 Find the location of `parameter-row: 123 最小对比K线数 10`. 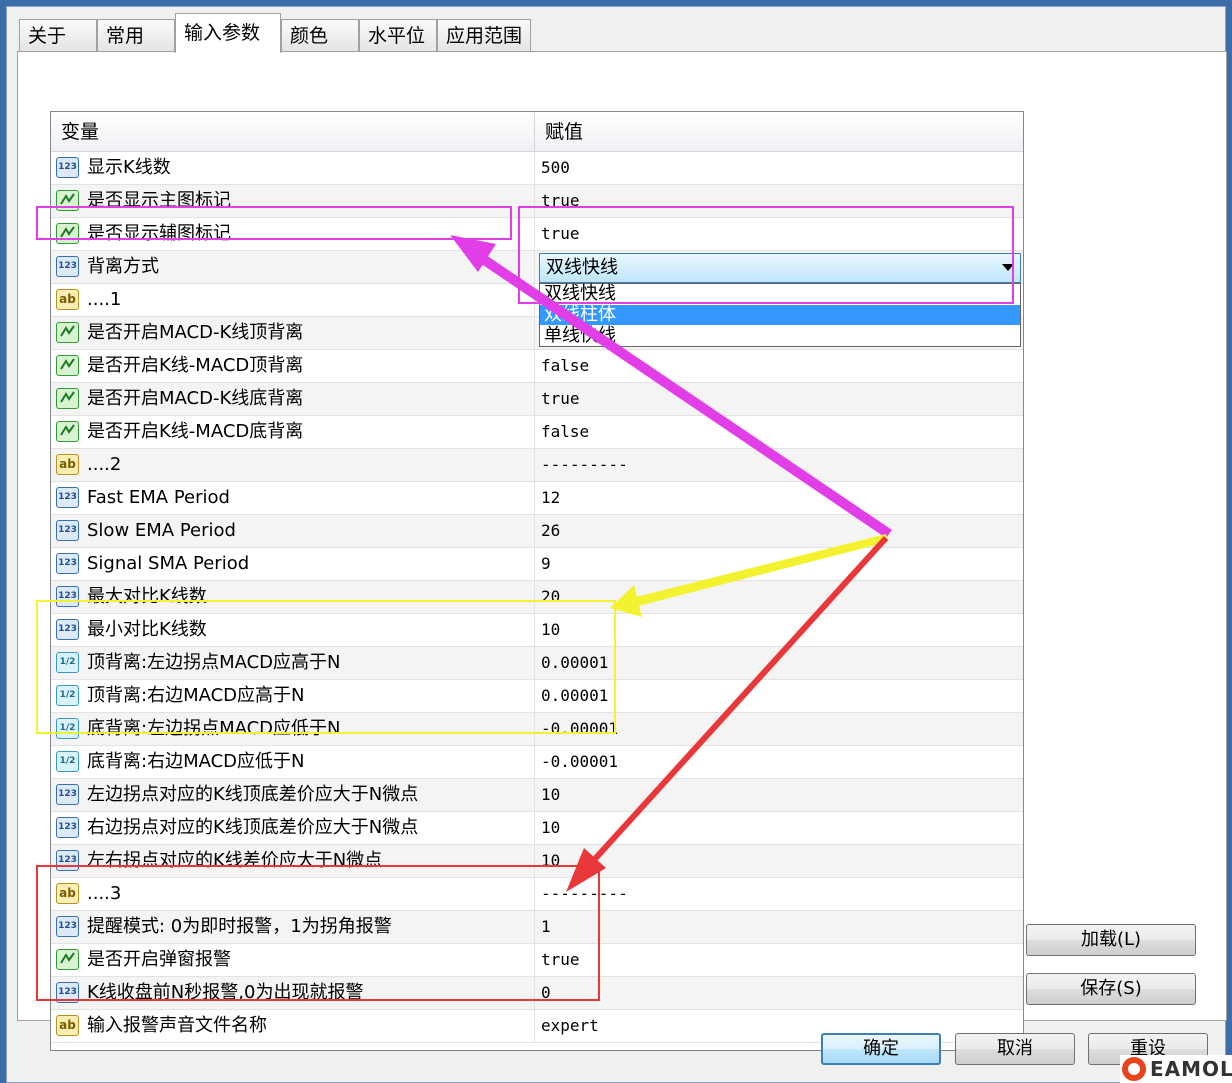

parameter-row: 123 最小对比K线数 10 is located at coordinates (537, 630).